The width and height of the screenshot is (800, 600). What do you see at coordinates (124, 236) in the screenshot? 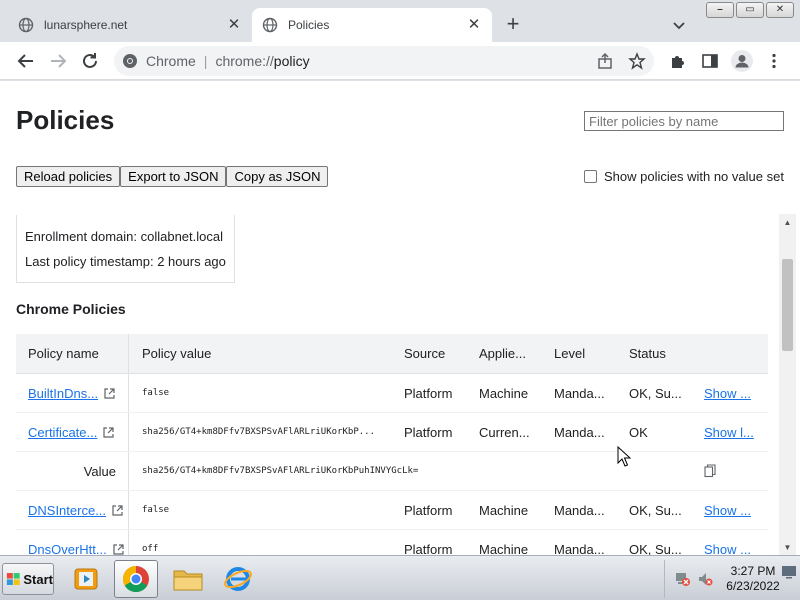
I see `enrollment-domain: Enrollment domain: collabnet.local` at bounding box center [124, 236].